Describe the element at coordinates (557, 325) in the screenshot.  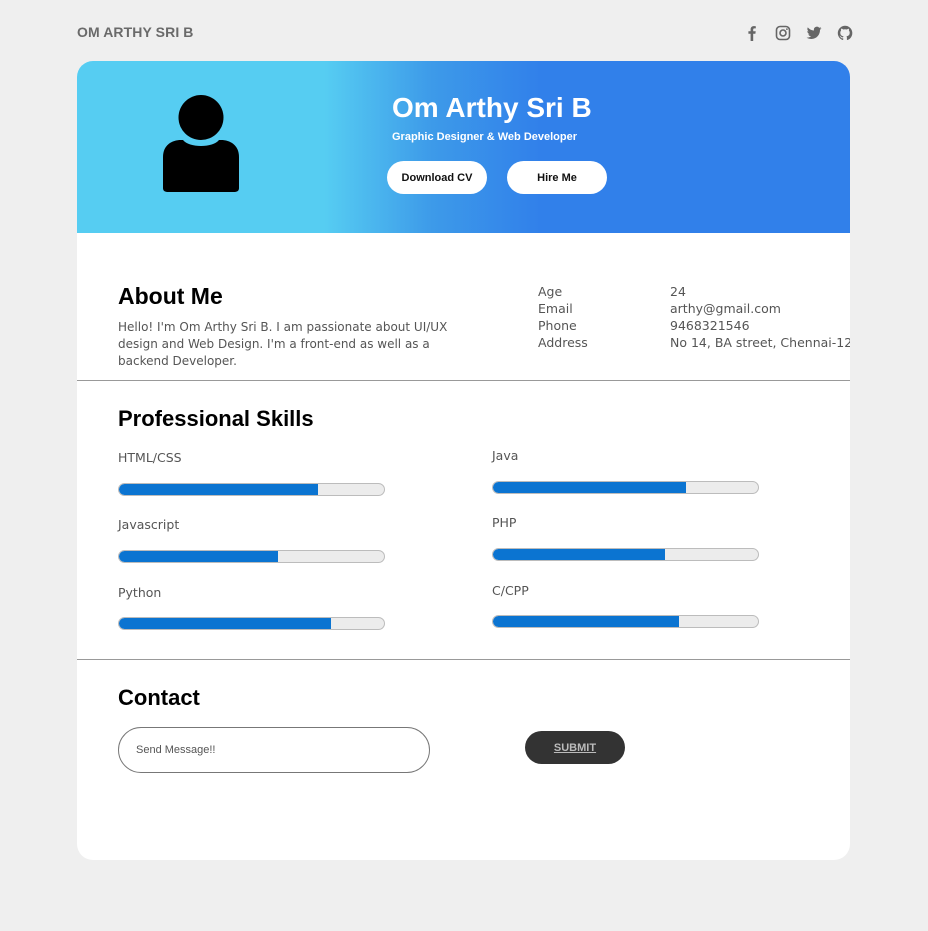
I see `info-label-phone: Phone` at that location.